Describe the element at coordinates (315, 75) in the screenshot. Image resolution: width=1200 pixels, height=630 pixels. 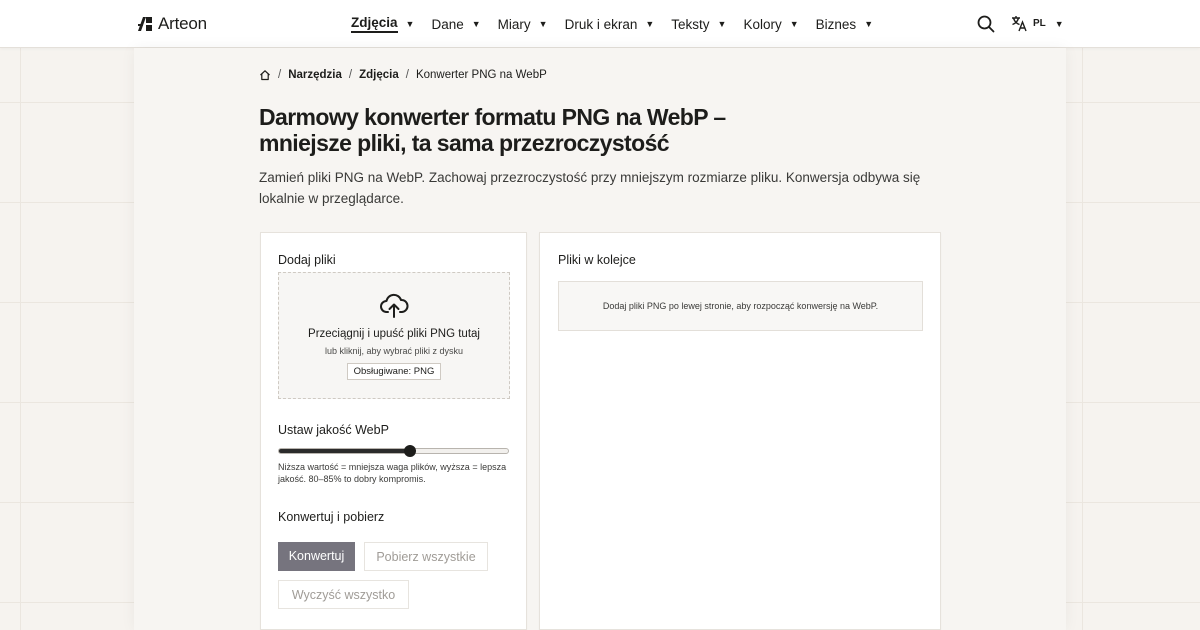
I see `breadcrumb-link-narzedzia: Narzędzia` at that location.